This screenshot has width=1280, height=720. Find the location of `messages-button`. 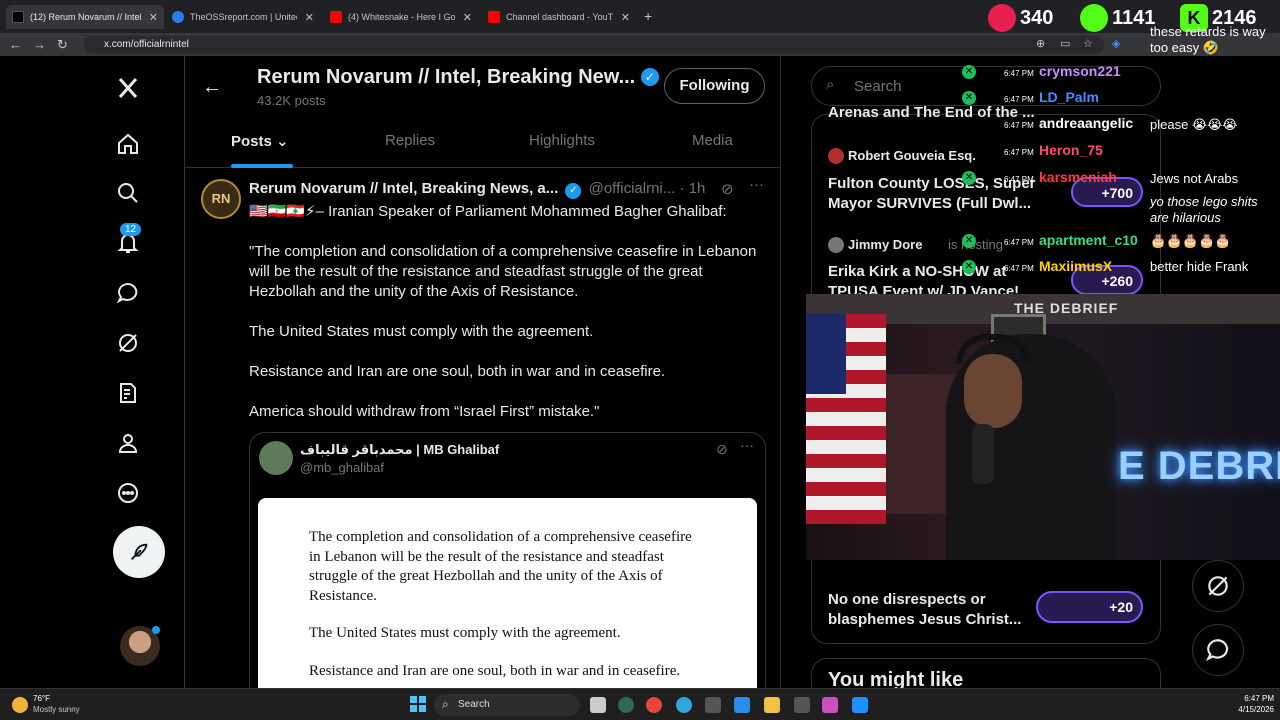

messages-button is located at coordinates (1218, 650).